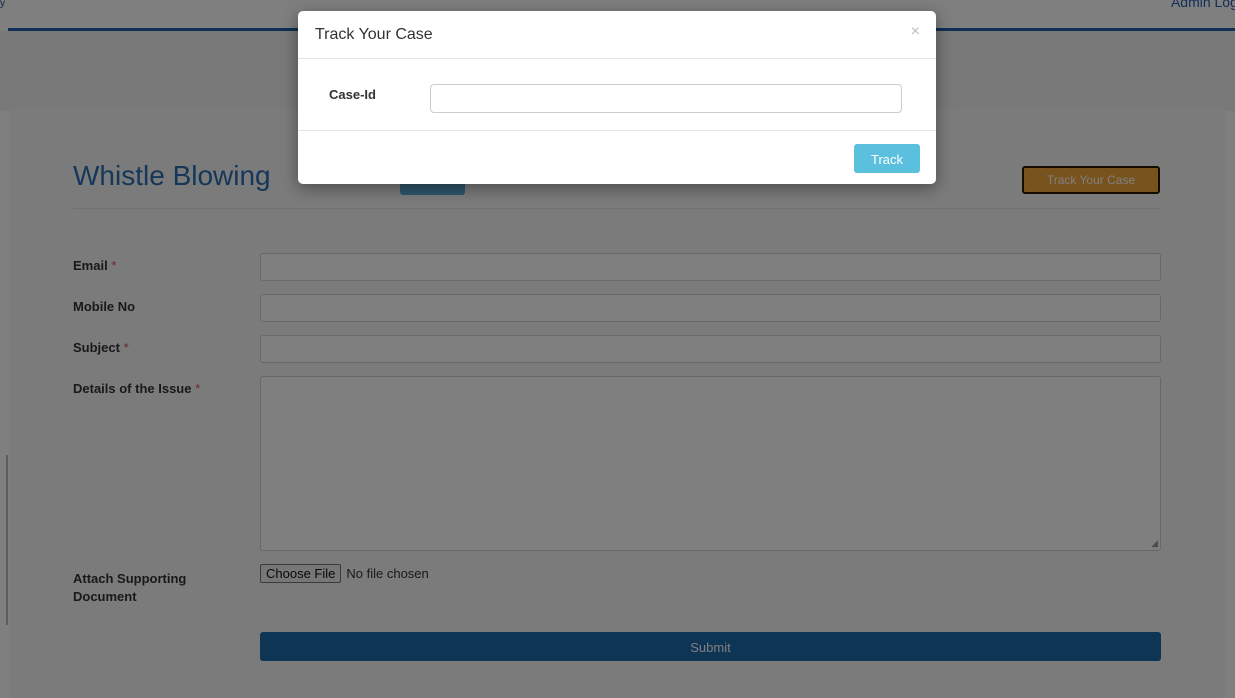 The image size is (1235, 698). I want to click on case-id-input, so click(666, 98).